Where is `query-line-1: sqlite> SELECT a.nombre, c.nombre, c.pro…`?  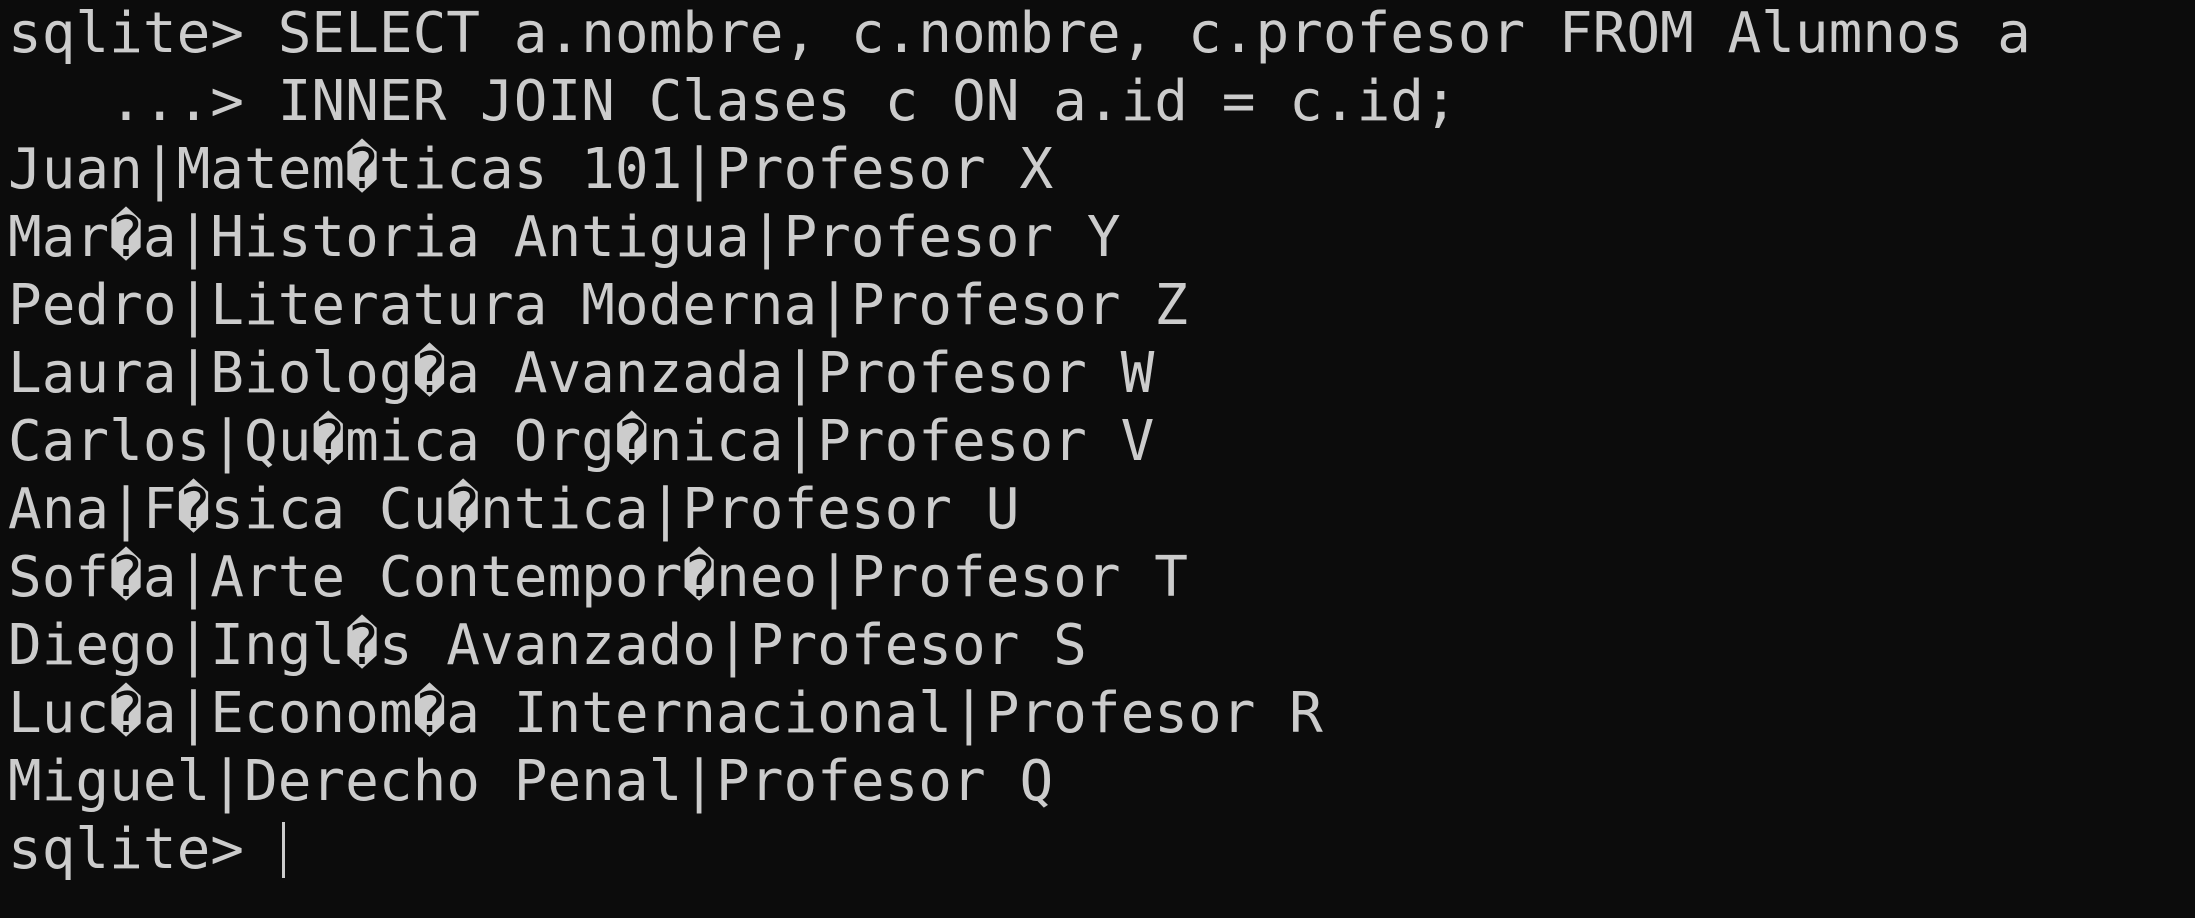
query-line-1: sqlite> SELECT a.nombre, c.nombre, c.pro… is located at coordinates (1101, 34).